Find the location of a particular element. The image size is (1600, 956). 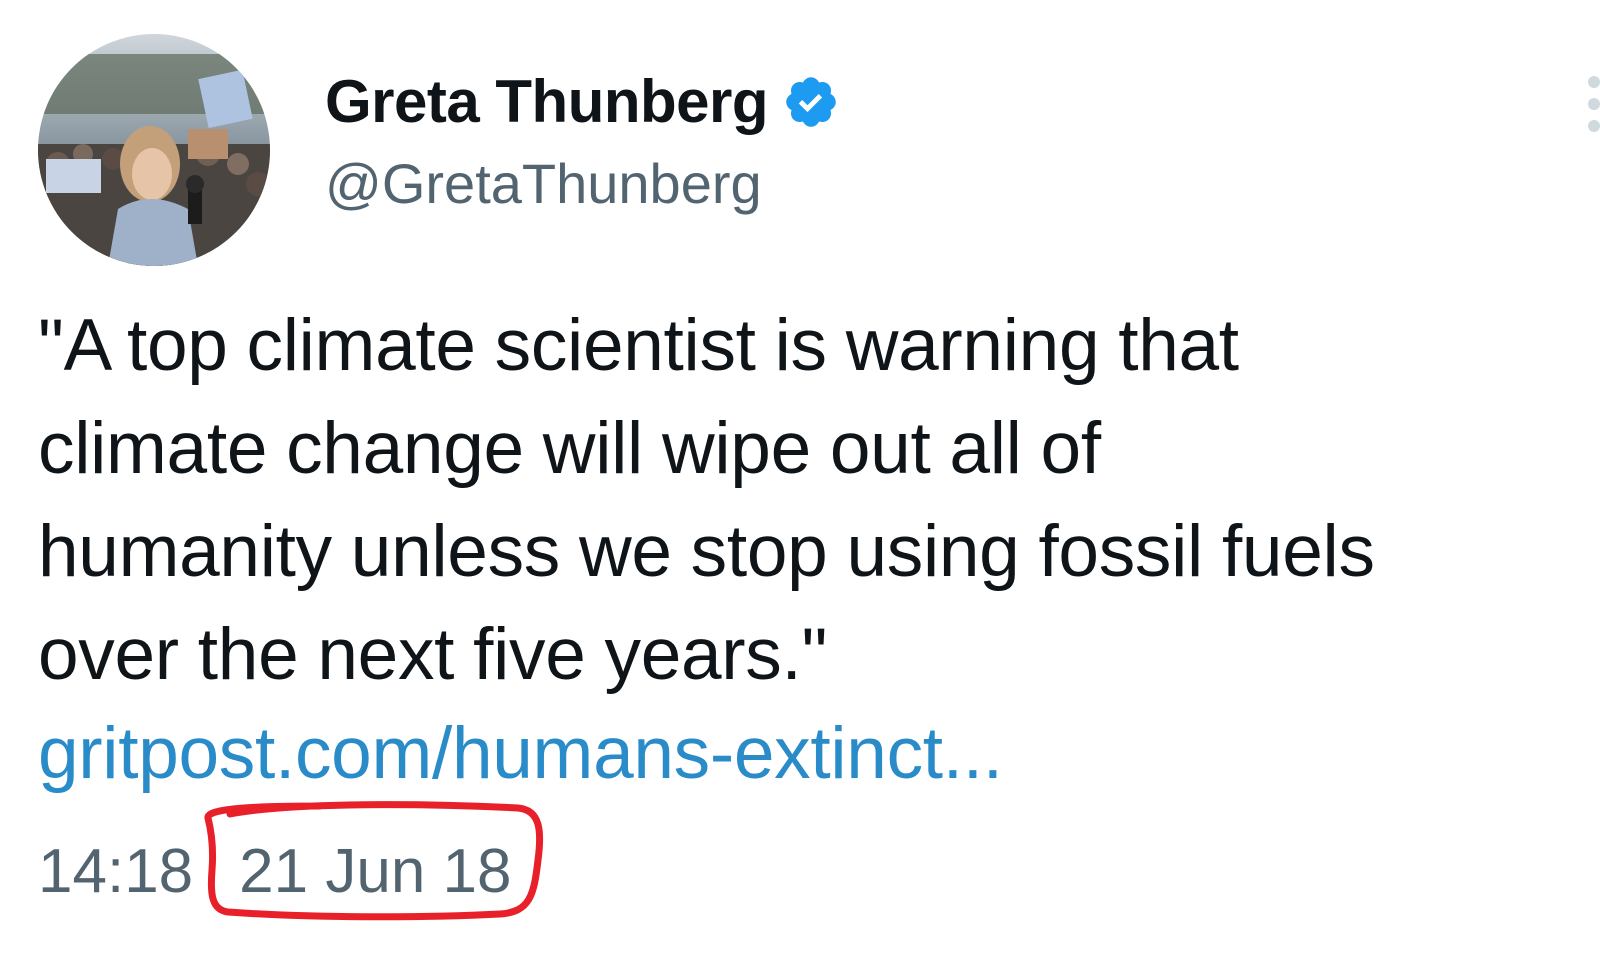

verified-badge-icon is located at coordinates (811, 102).